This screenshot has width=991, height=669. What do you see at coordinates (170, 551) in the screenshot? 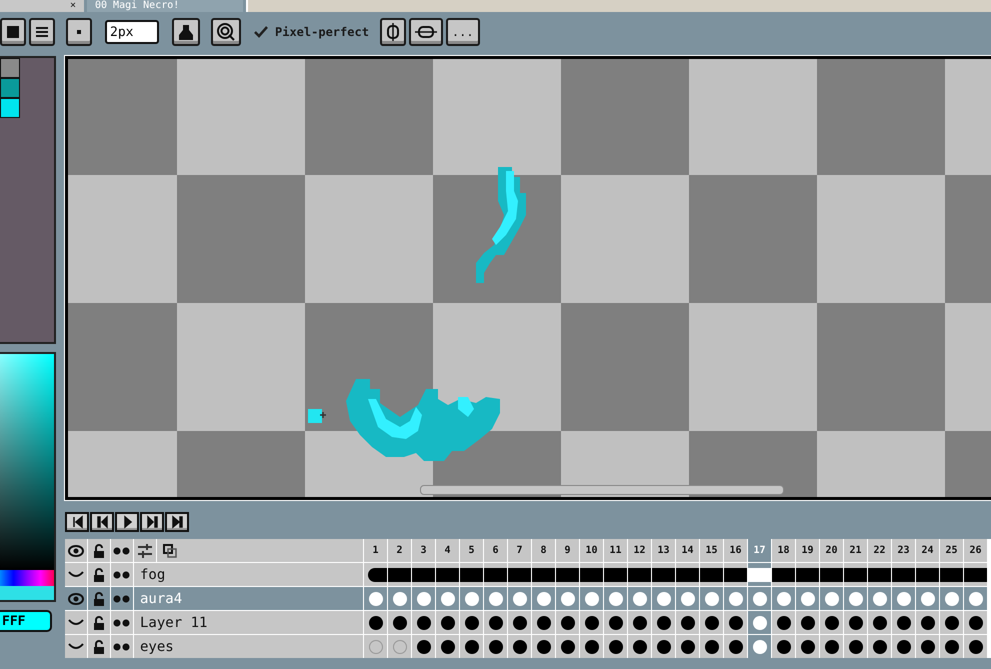
I see `overlap-squares-icon` at bounding box center [170, 551].